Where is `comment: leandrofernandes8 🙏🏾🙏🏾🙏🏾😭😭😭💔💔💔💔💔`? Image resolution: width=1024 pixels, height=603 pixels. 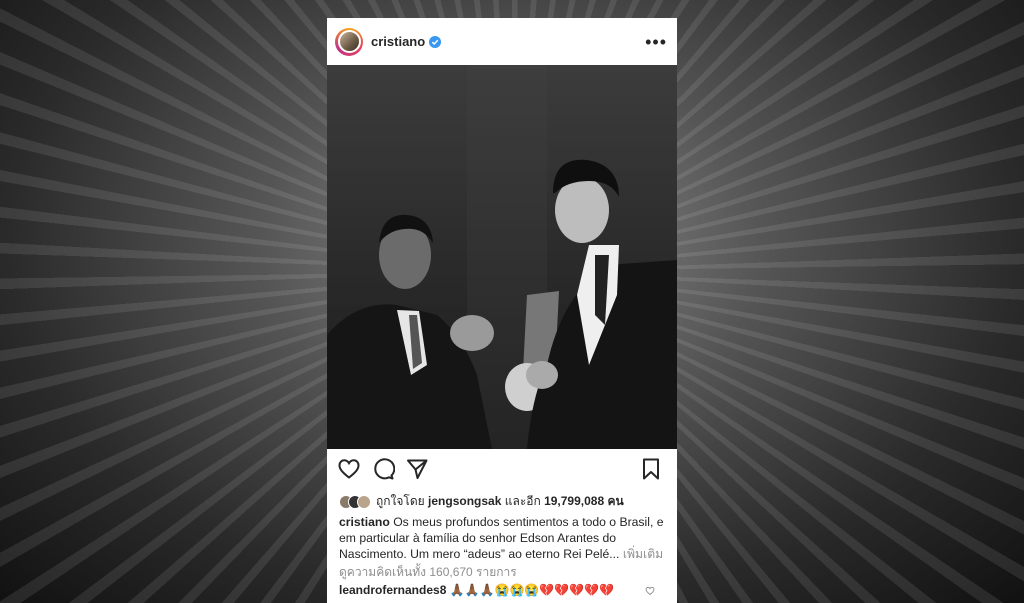 comment: leandrofernandes8 🙏🏾🙏🏾🙏🏾😭😭😭💔💔💔💔💔 is located at coordinates (503, 590).